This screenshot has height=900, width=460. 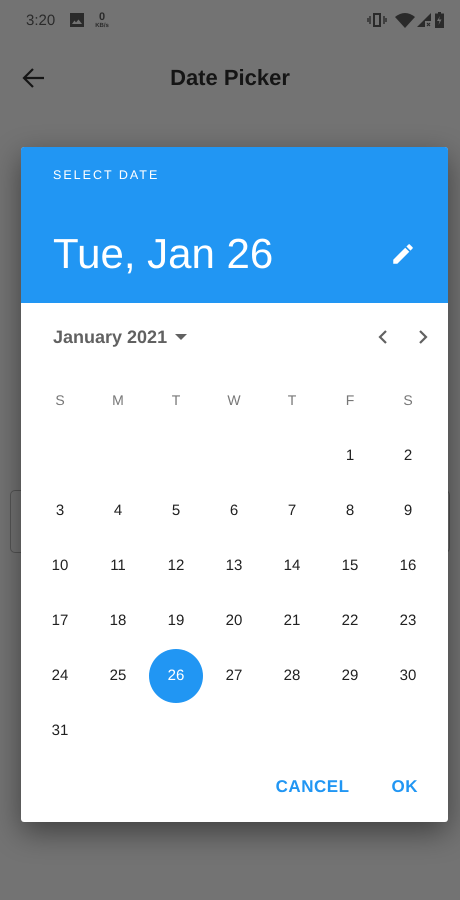 I want to click on calendar-day: 3, so click(x=60, y=511).